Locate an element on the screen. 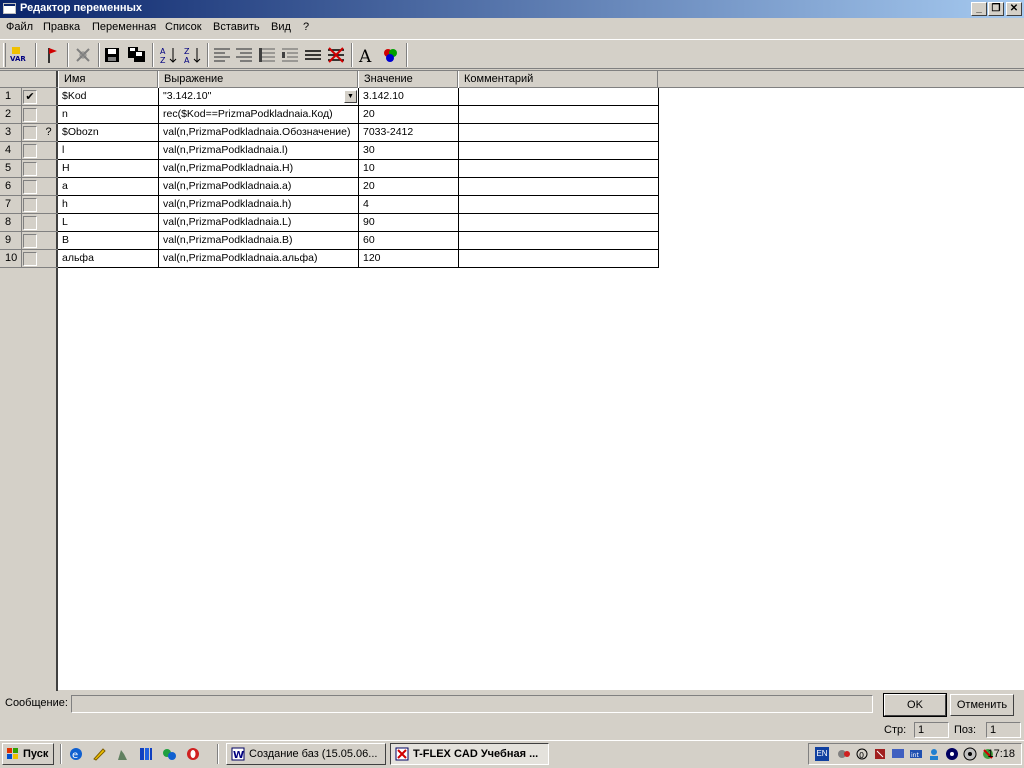 This screenshot has height=768, width=1024. row-number: 9 is located at coordinates (11, 241).